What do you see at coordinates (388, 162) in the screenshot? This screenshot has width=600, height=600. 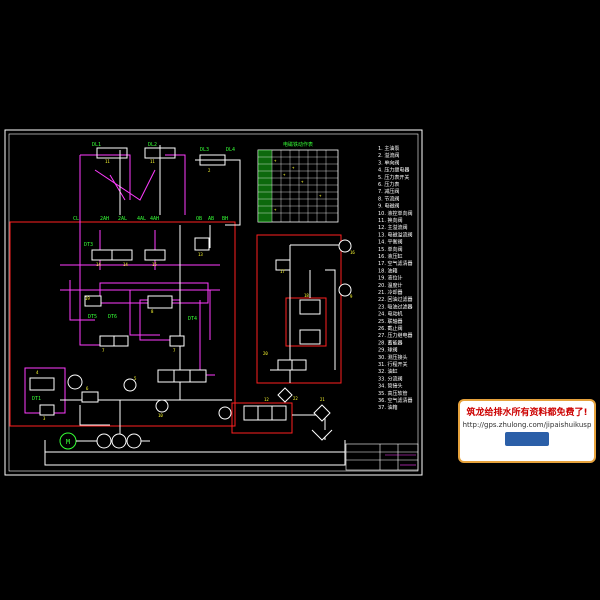 I see `legend-item: 3. 单向阀` at bounding box center [388, 162].